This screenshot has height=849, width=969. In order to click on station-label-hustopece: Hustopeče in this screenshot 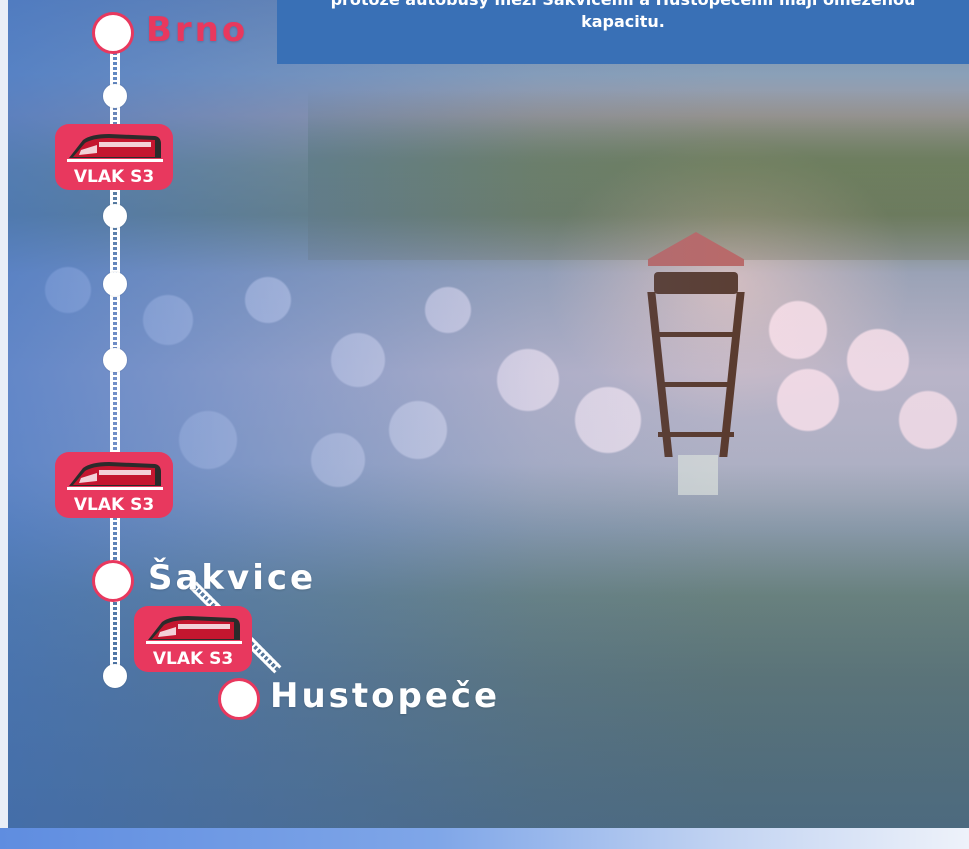, I will do `click(385, 696)`.